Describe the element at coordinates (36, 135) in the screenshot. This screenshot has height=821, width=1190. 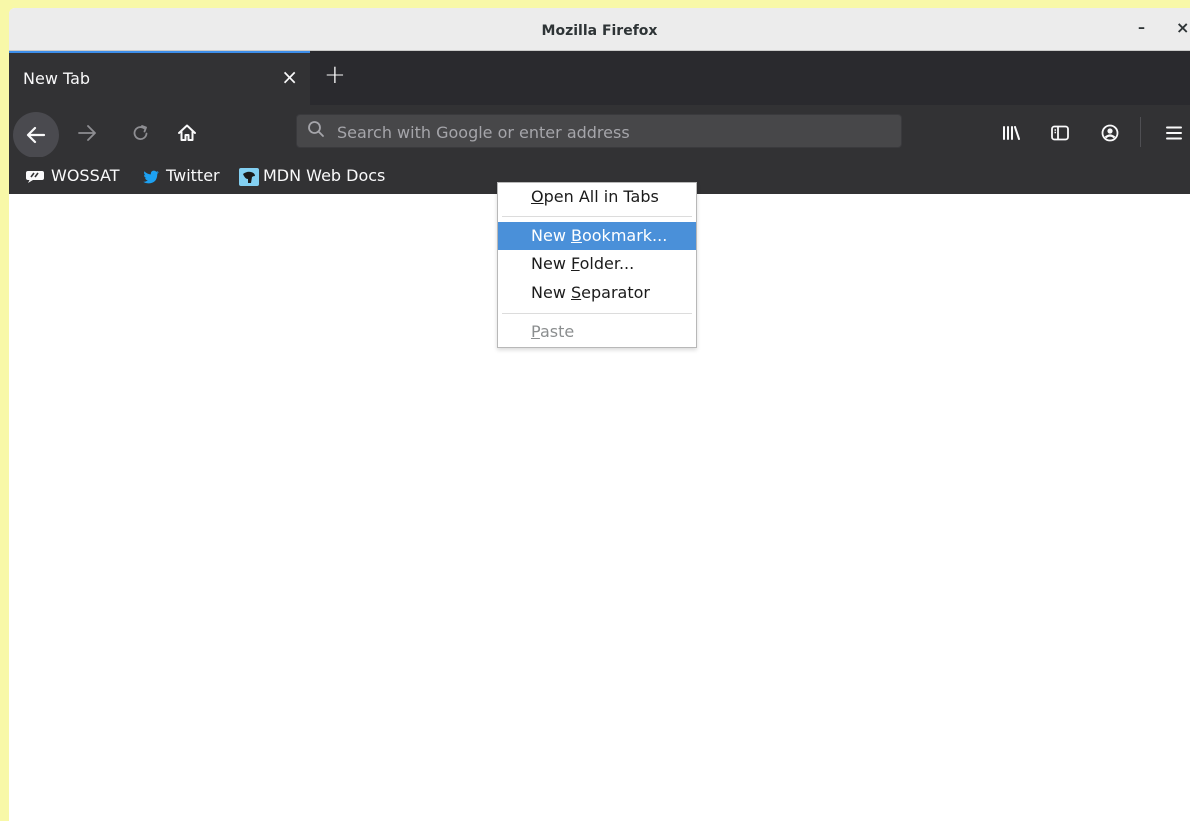
I see `back-arrow-icon` at that location.